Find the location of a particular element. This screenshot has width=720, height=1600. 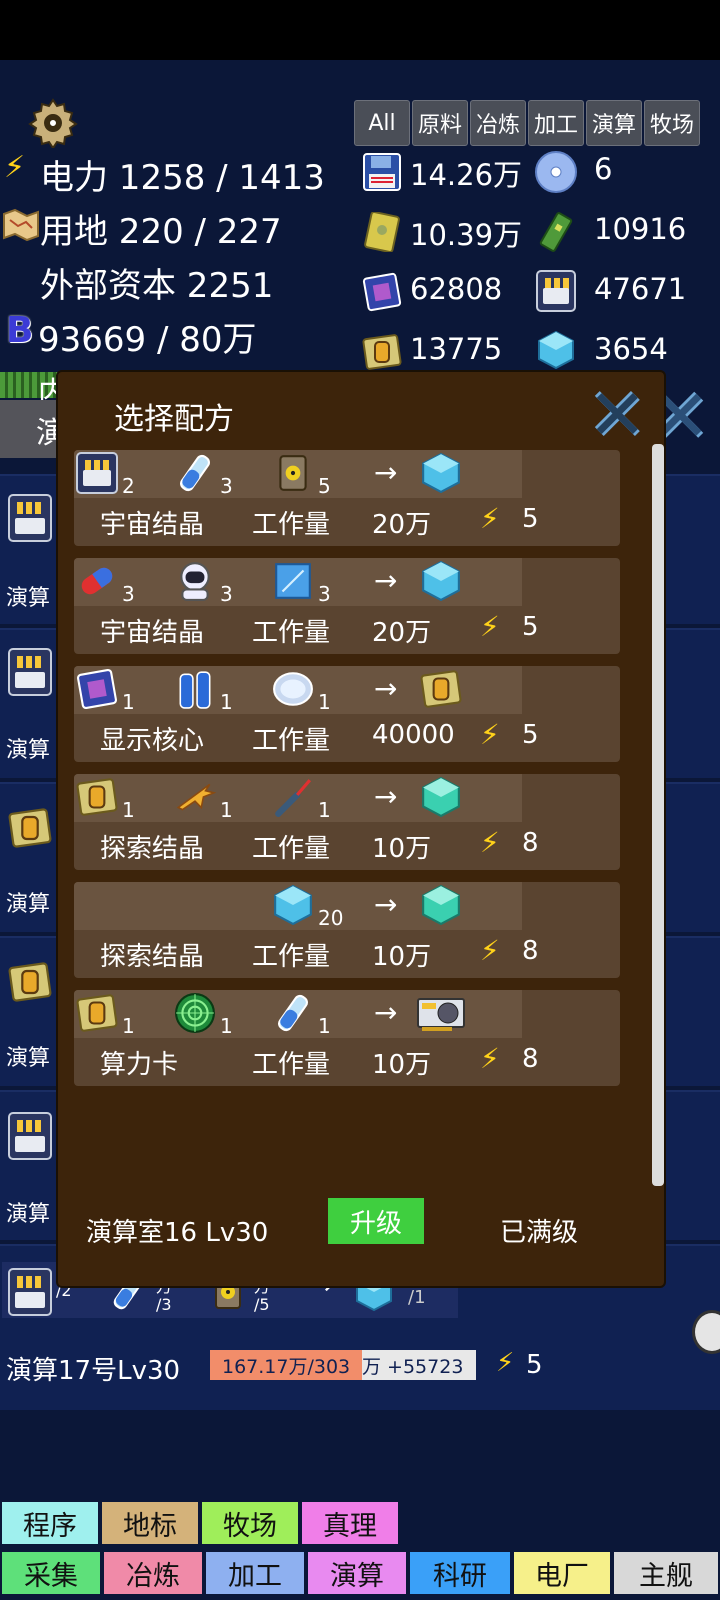

glass-panel-icon is located at coordinates (293, 581).